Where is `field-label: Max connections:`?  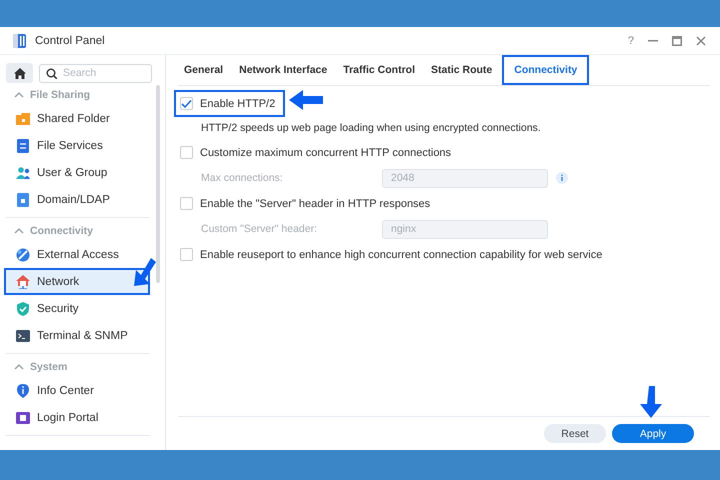 field-label: Max connections: is located at coordinates (242, 178).